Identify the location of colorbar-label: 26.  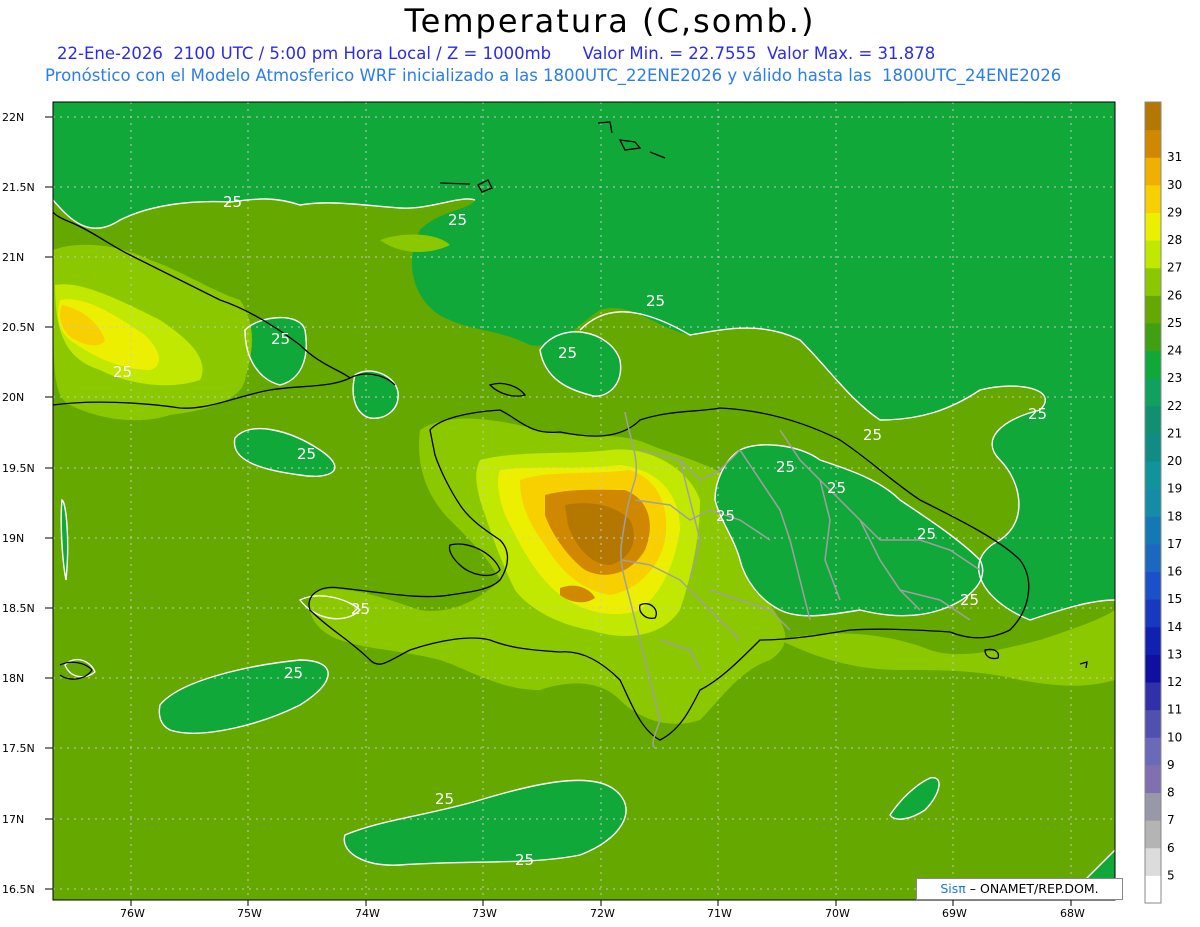
(1174, 295).